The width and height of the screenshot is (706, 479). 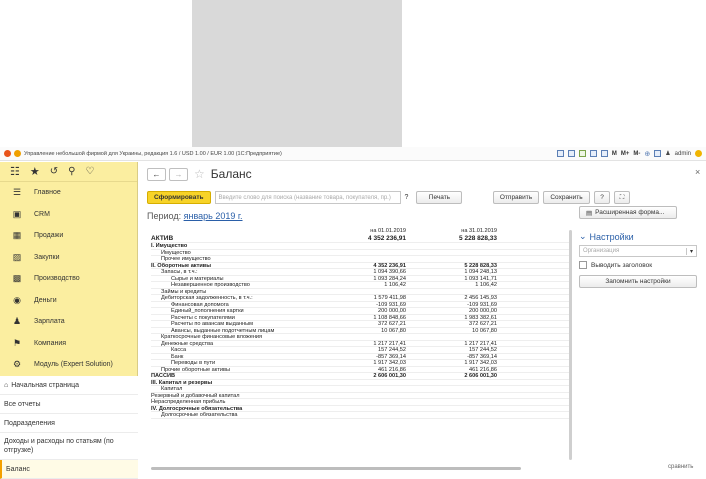 I want to click on open-window-balance: Баланс, so click(x=69, y=469).